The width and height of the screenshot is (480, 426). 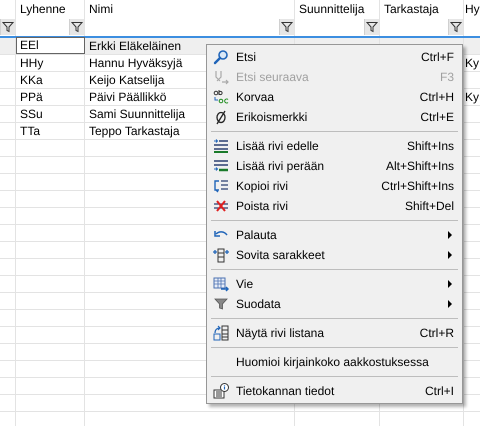 What do you see at coordinates (221, 206) in the screenshot?
I see `delete-row-icon` at bounding box center [221, 206].